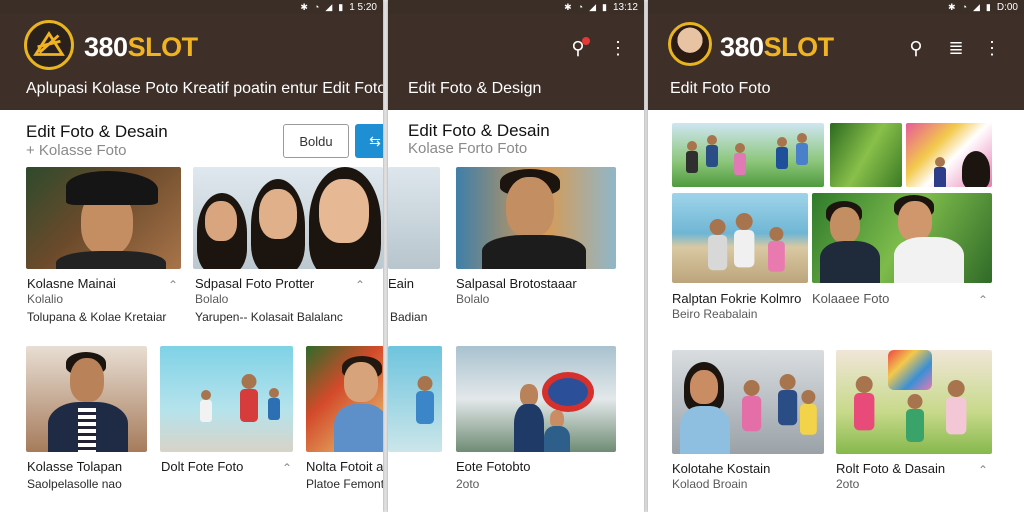  Describe the element at coordinates (516, 283) in the screenshot. I see `card-title: Salpasal Brotostaaar` at that location.